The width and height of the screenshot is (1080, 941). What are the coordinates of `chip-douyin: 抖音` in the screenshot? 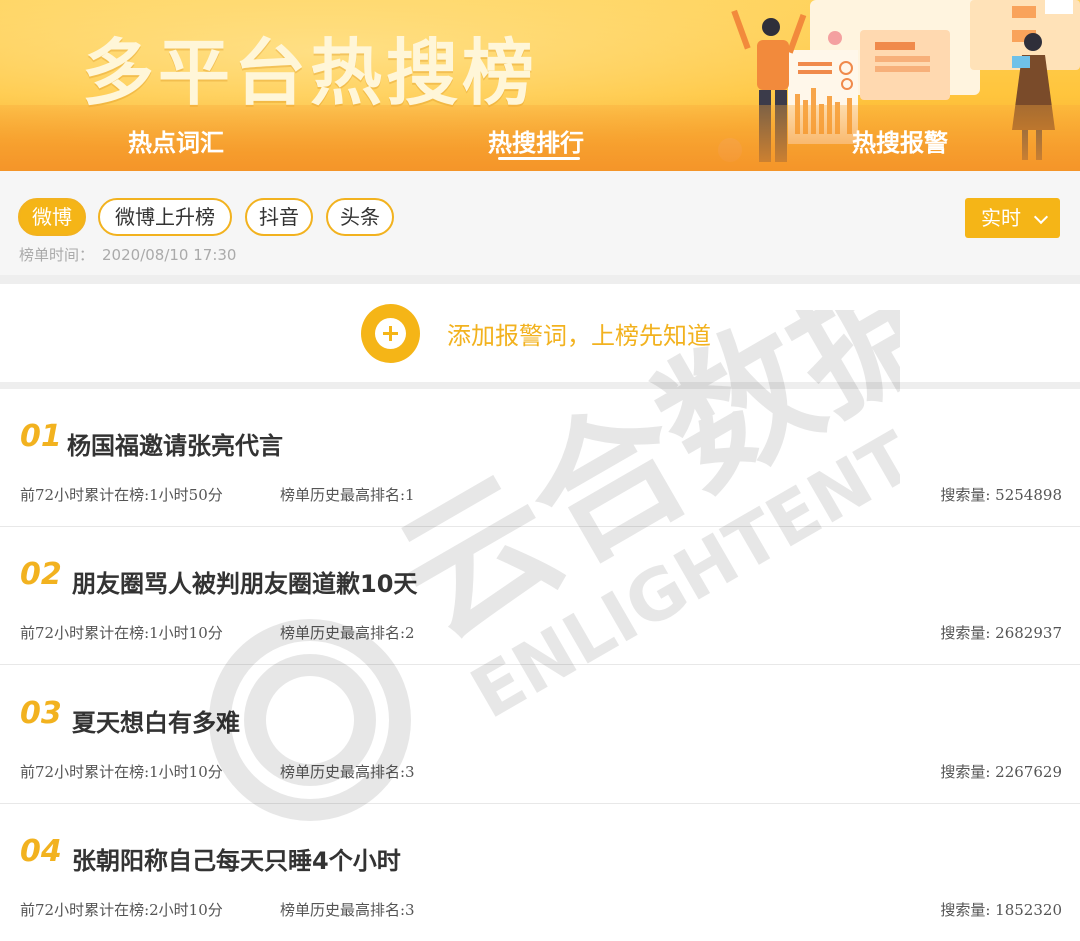 It's located at (279, 217).